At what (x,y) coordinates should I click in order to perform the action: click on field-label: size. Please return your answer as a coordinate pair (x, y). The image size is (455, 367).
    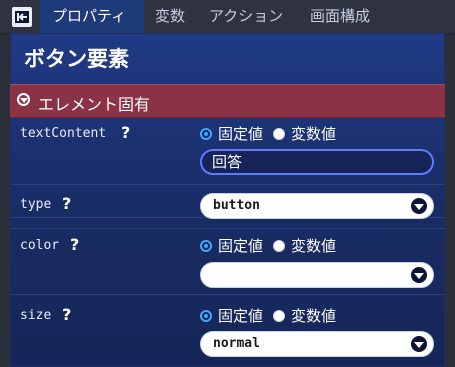
    Looking at the image, I should click on (36, 315).